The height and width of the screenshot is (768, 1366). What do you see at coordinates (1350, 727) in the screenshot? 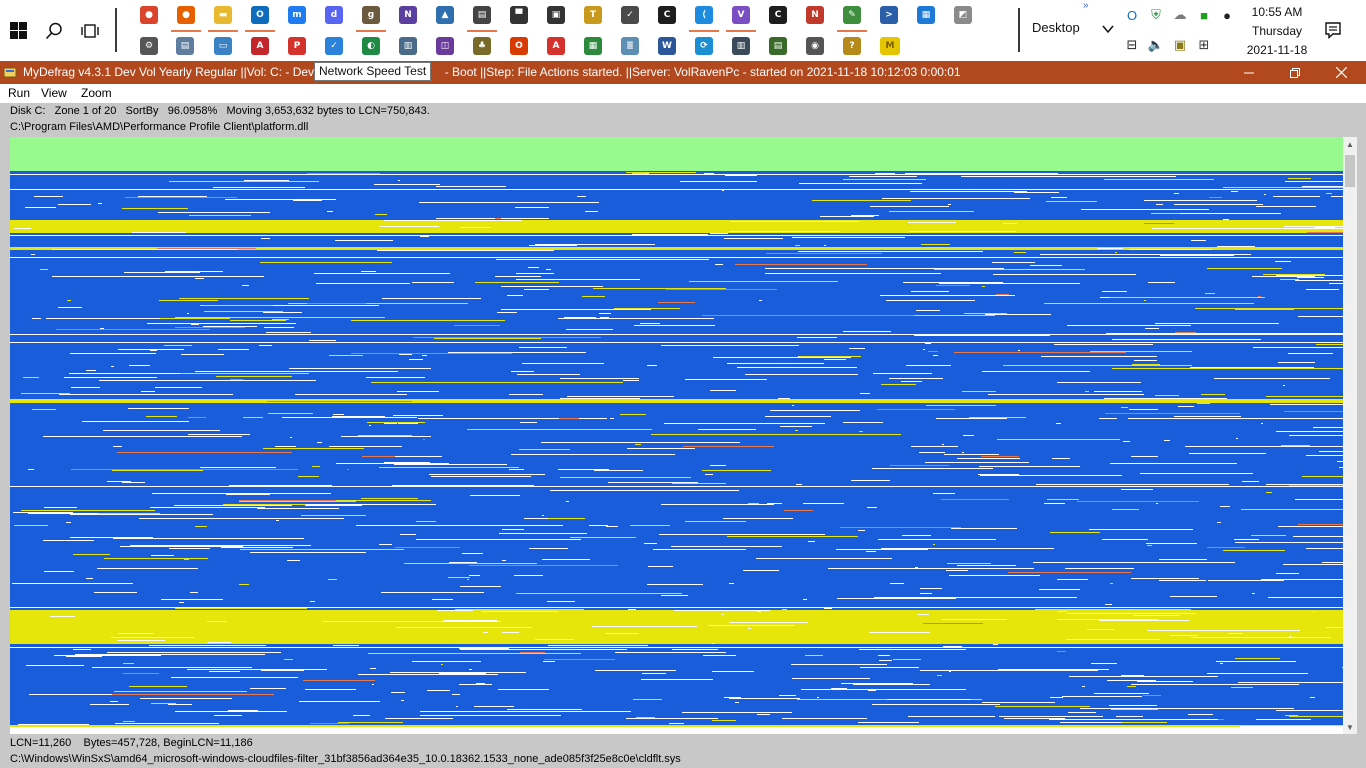
I see `scroll-down-arrow-icon: ▼` at bounding box center [1350, 727].